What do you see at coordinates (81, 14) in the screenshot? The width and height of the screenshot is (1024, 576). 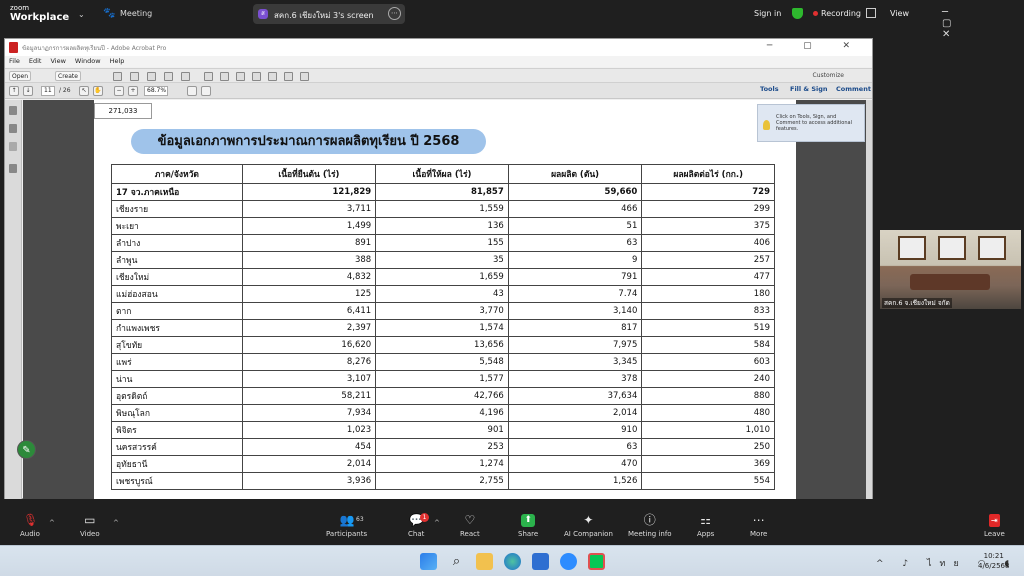 I see `chevron-down-icon: ⌄` at bounding box center [81, 14].